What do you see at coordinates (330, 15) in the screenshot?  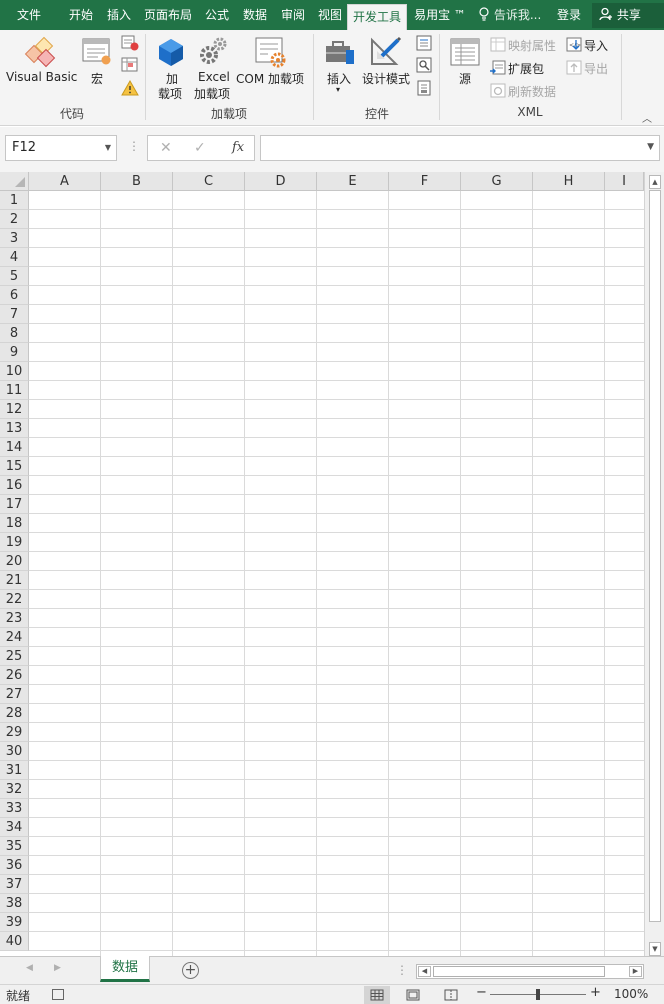 I see `tab-view: 视图` at bounding box center [330, 15].